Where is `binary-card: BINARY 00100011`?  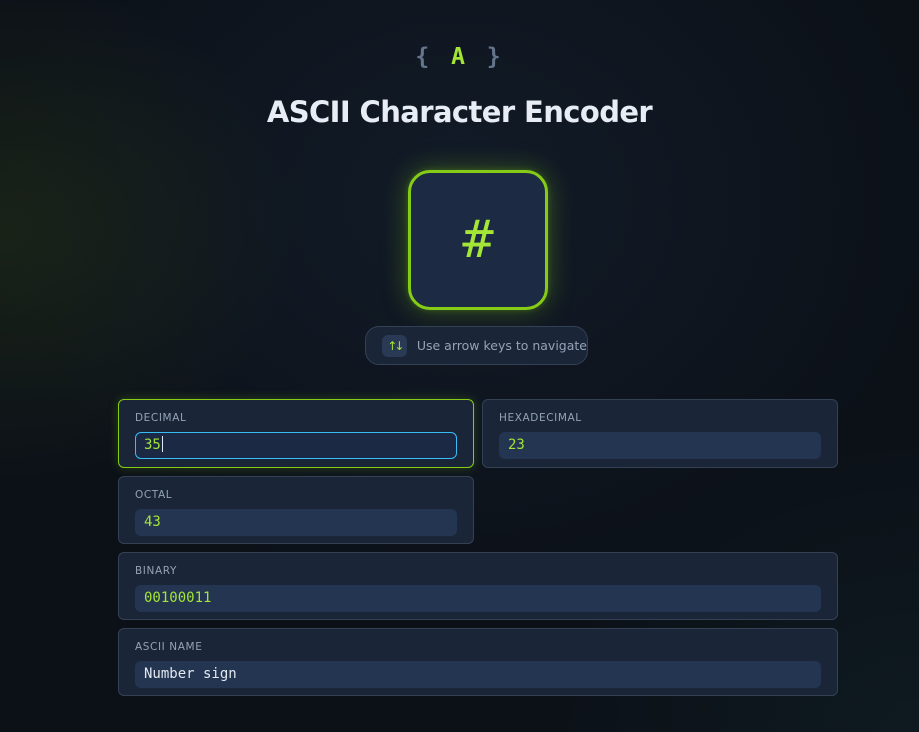
binary-card: BINARY 00100011 is located at coordinates (478, 586).